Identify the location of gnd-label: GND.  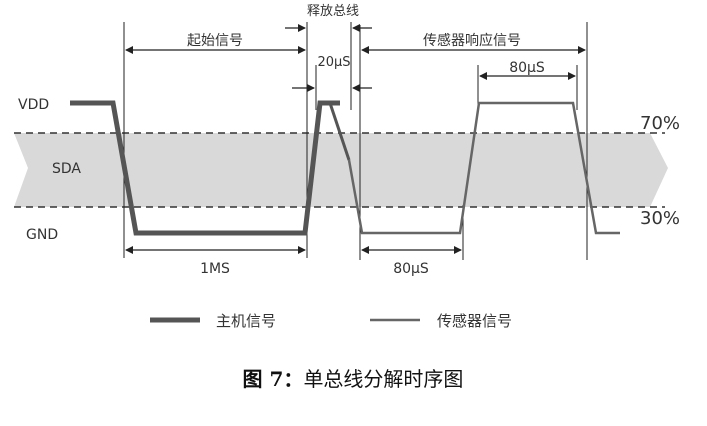
(42, 235).